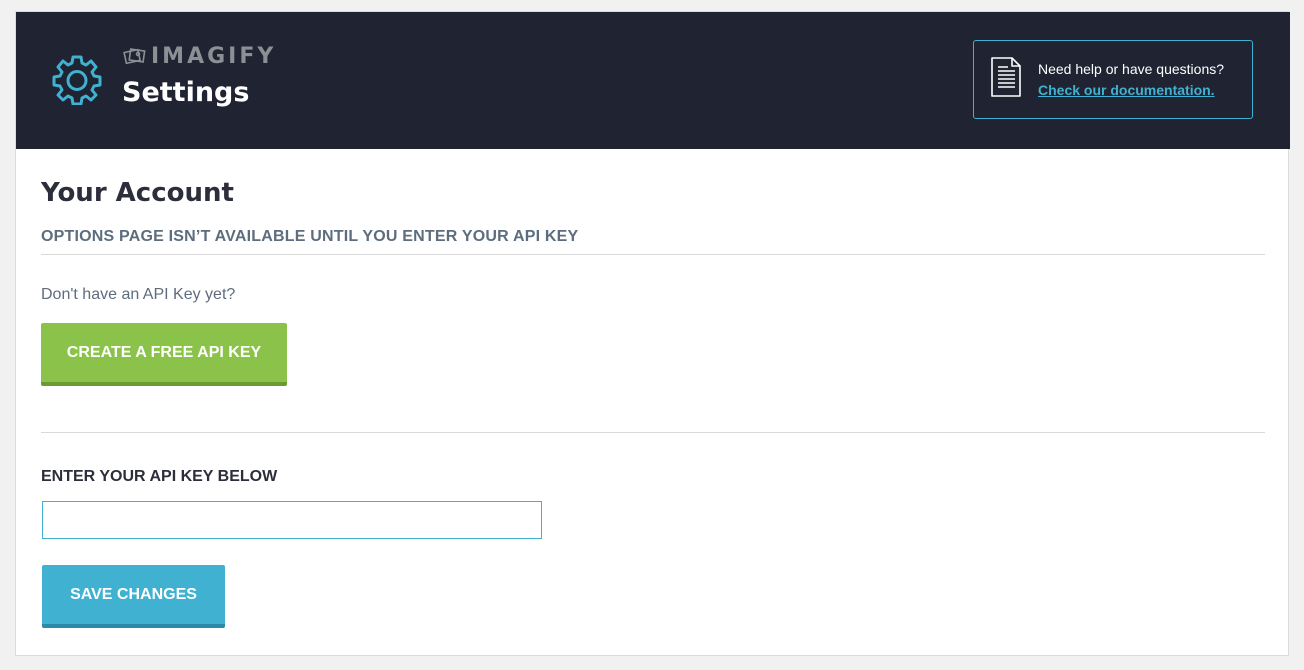 This screenshot has height=670, width=1304. Describe the element at coordinates (134, 56) in the screenshot. I see `imagify-logo-icon` at that location.